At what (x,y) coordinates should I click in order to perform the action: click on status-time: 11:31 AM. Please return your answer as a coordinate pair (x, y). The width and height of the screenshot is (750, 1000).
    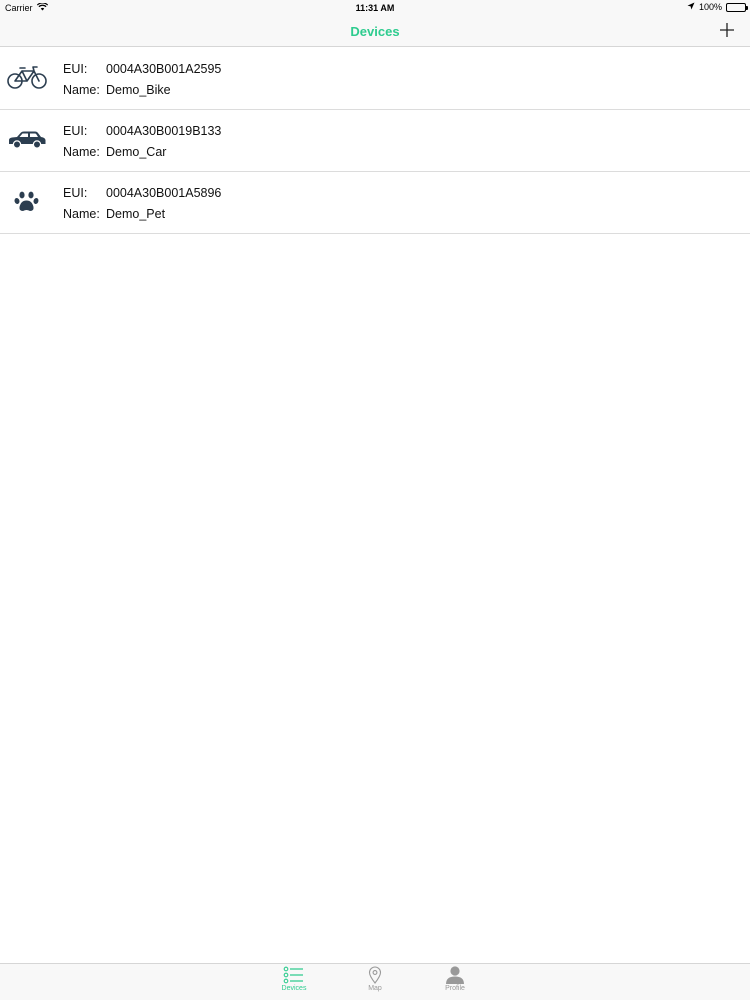
    Looking at the image, I should click on (375, 8).